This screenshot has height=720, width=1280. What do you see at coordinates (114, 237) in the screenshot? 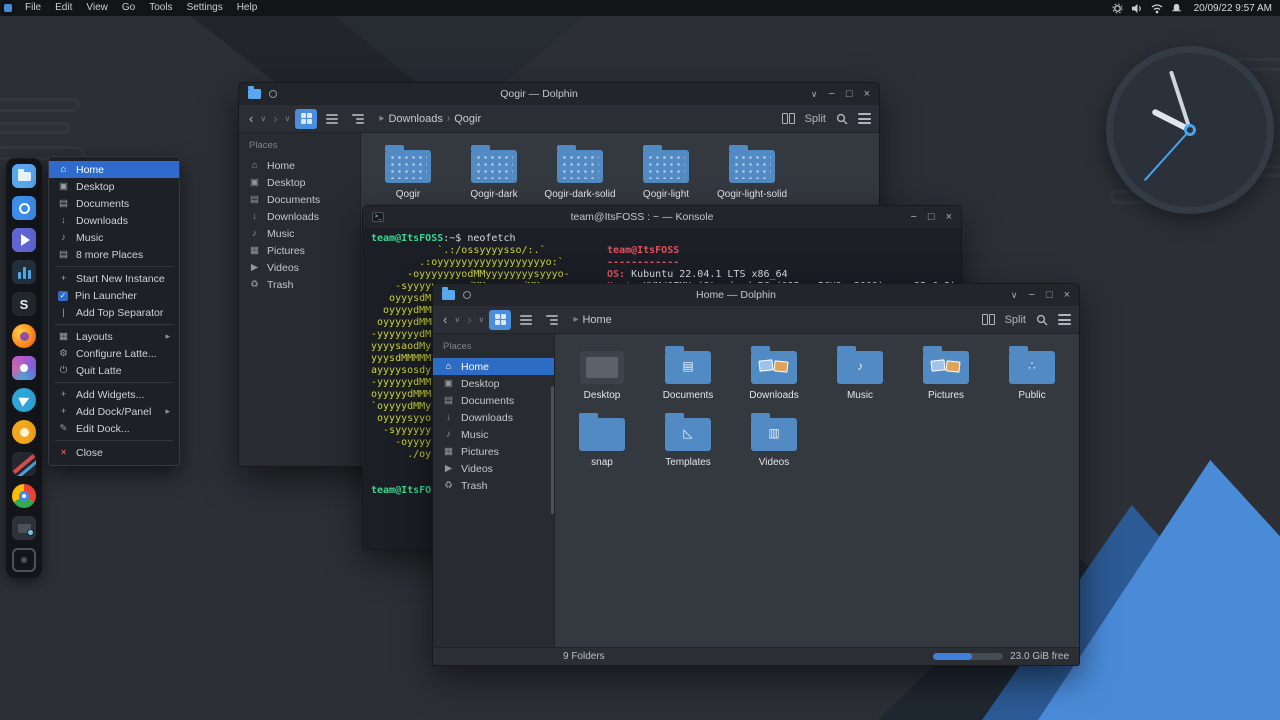
I see `menu-place-music: ♪ Music` at bounding box center [114, 237].